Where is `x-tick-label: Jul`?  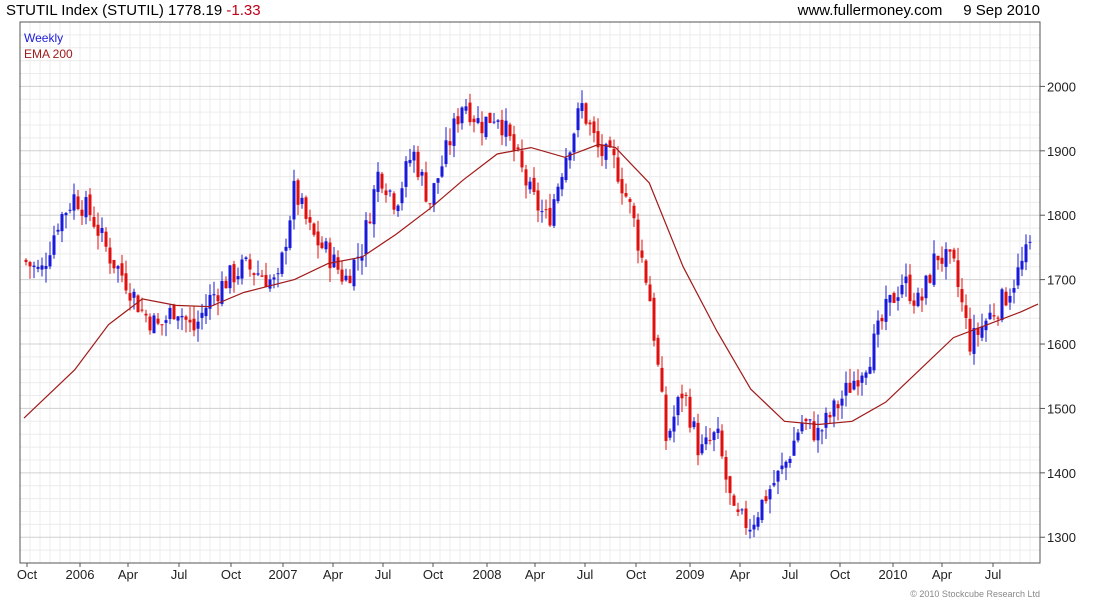 x-tick-label: Jul is located at coordinates (585, 574).